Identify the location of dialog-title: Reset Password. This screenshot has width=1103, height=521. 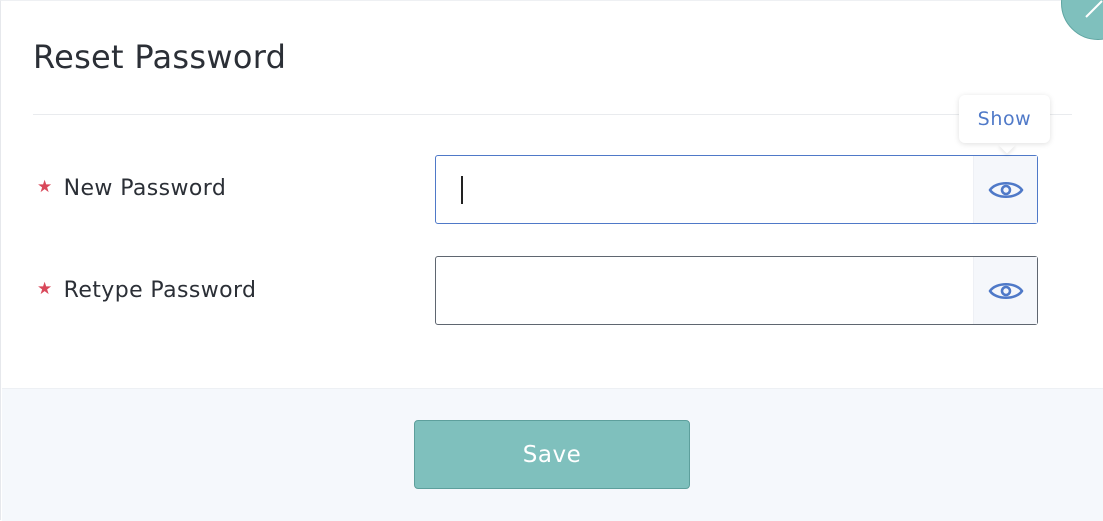
(160, 57).